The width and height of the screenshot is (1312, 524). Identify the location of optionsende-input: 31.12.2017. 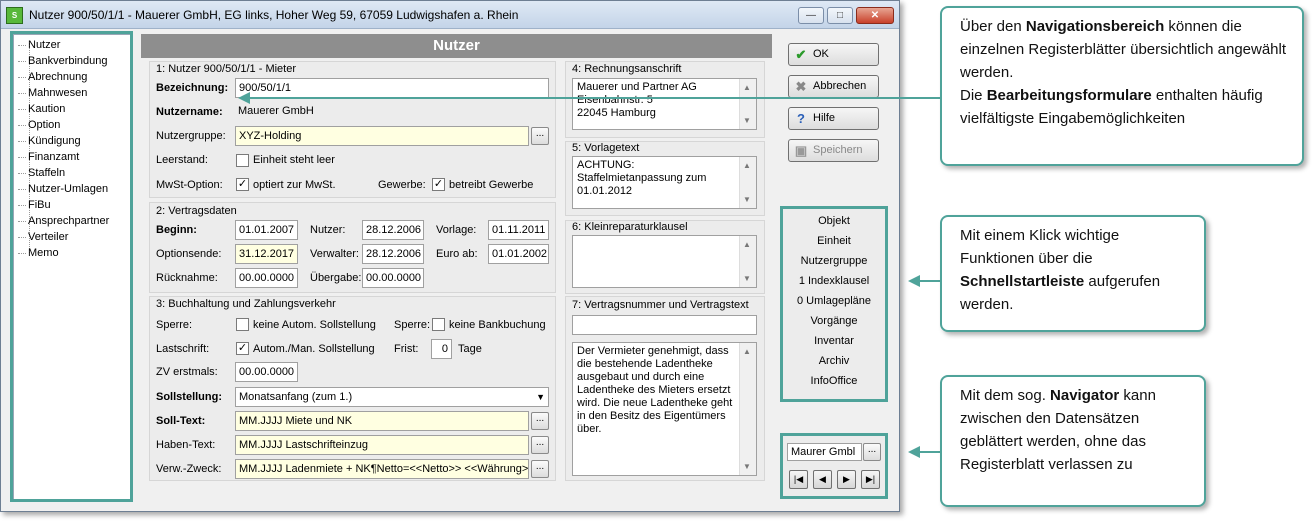
(266, 254).